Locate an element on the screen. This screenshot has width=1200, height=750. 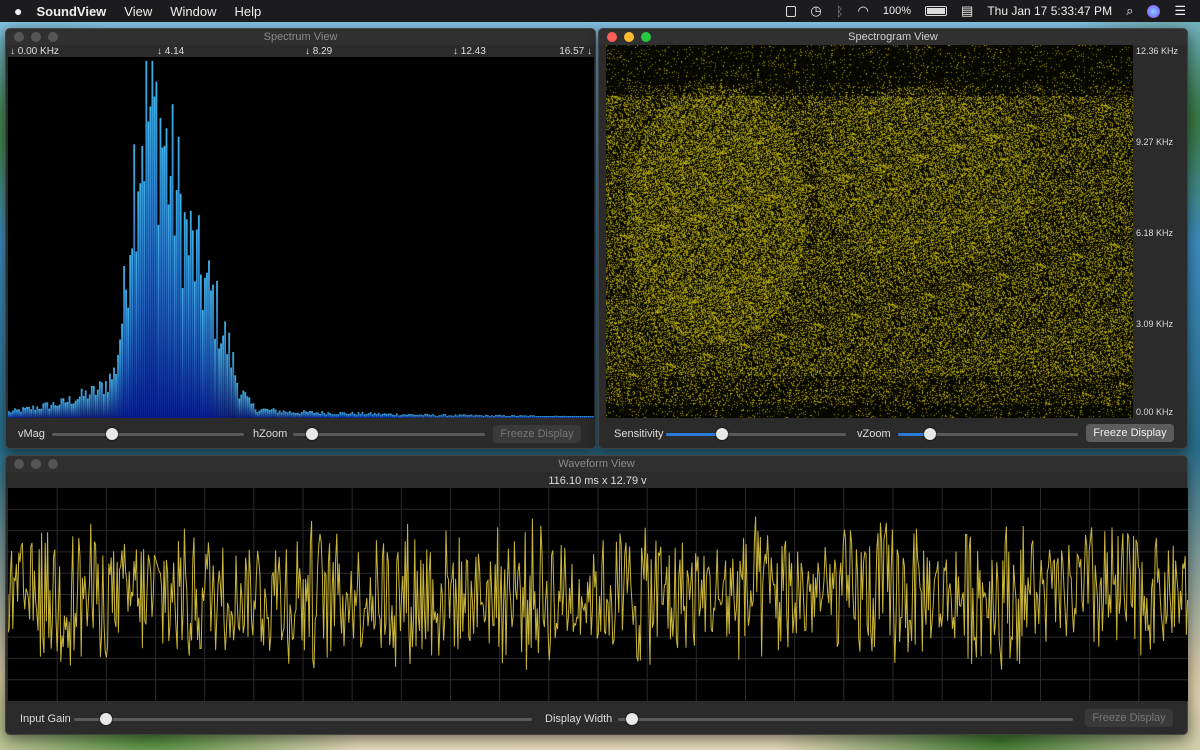
bluetooth-icon: ᛒ is located at coordinates (840, 11).